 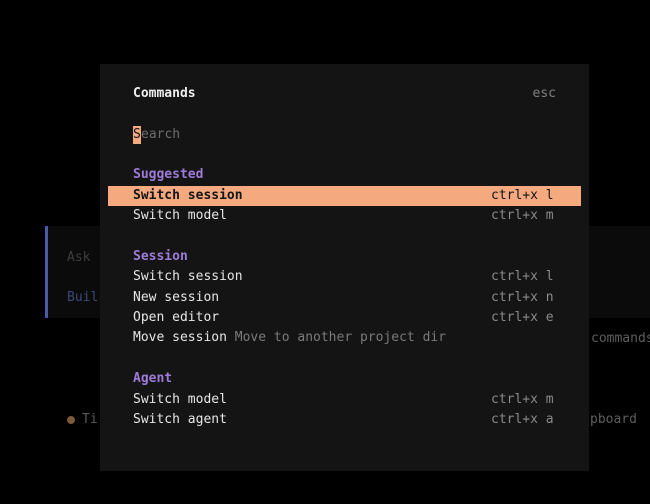 I want to click on command-description: Move to another project dir, so click(x=340, y=337).